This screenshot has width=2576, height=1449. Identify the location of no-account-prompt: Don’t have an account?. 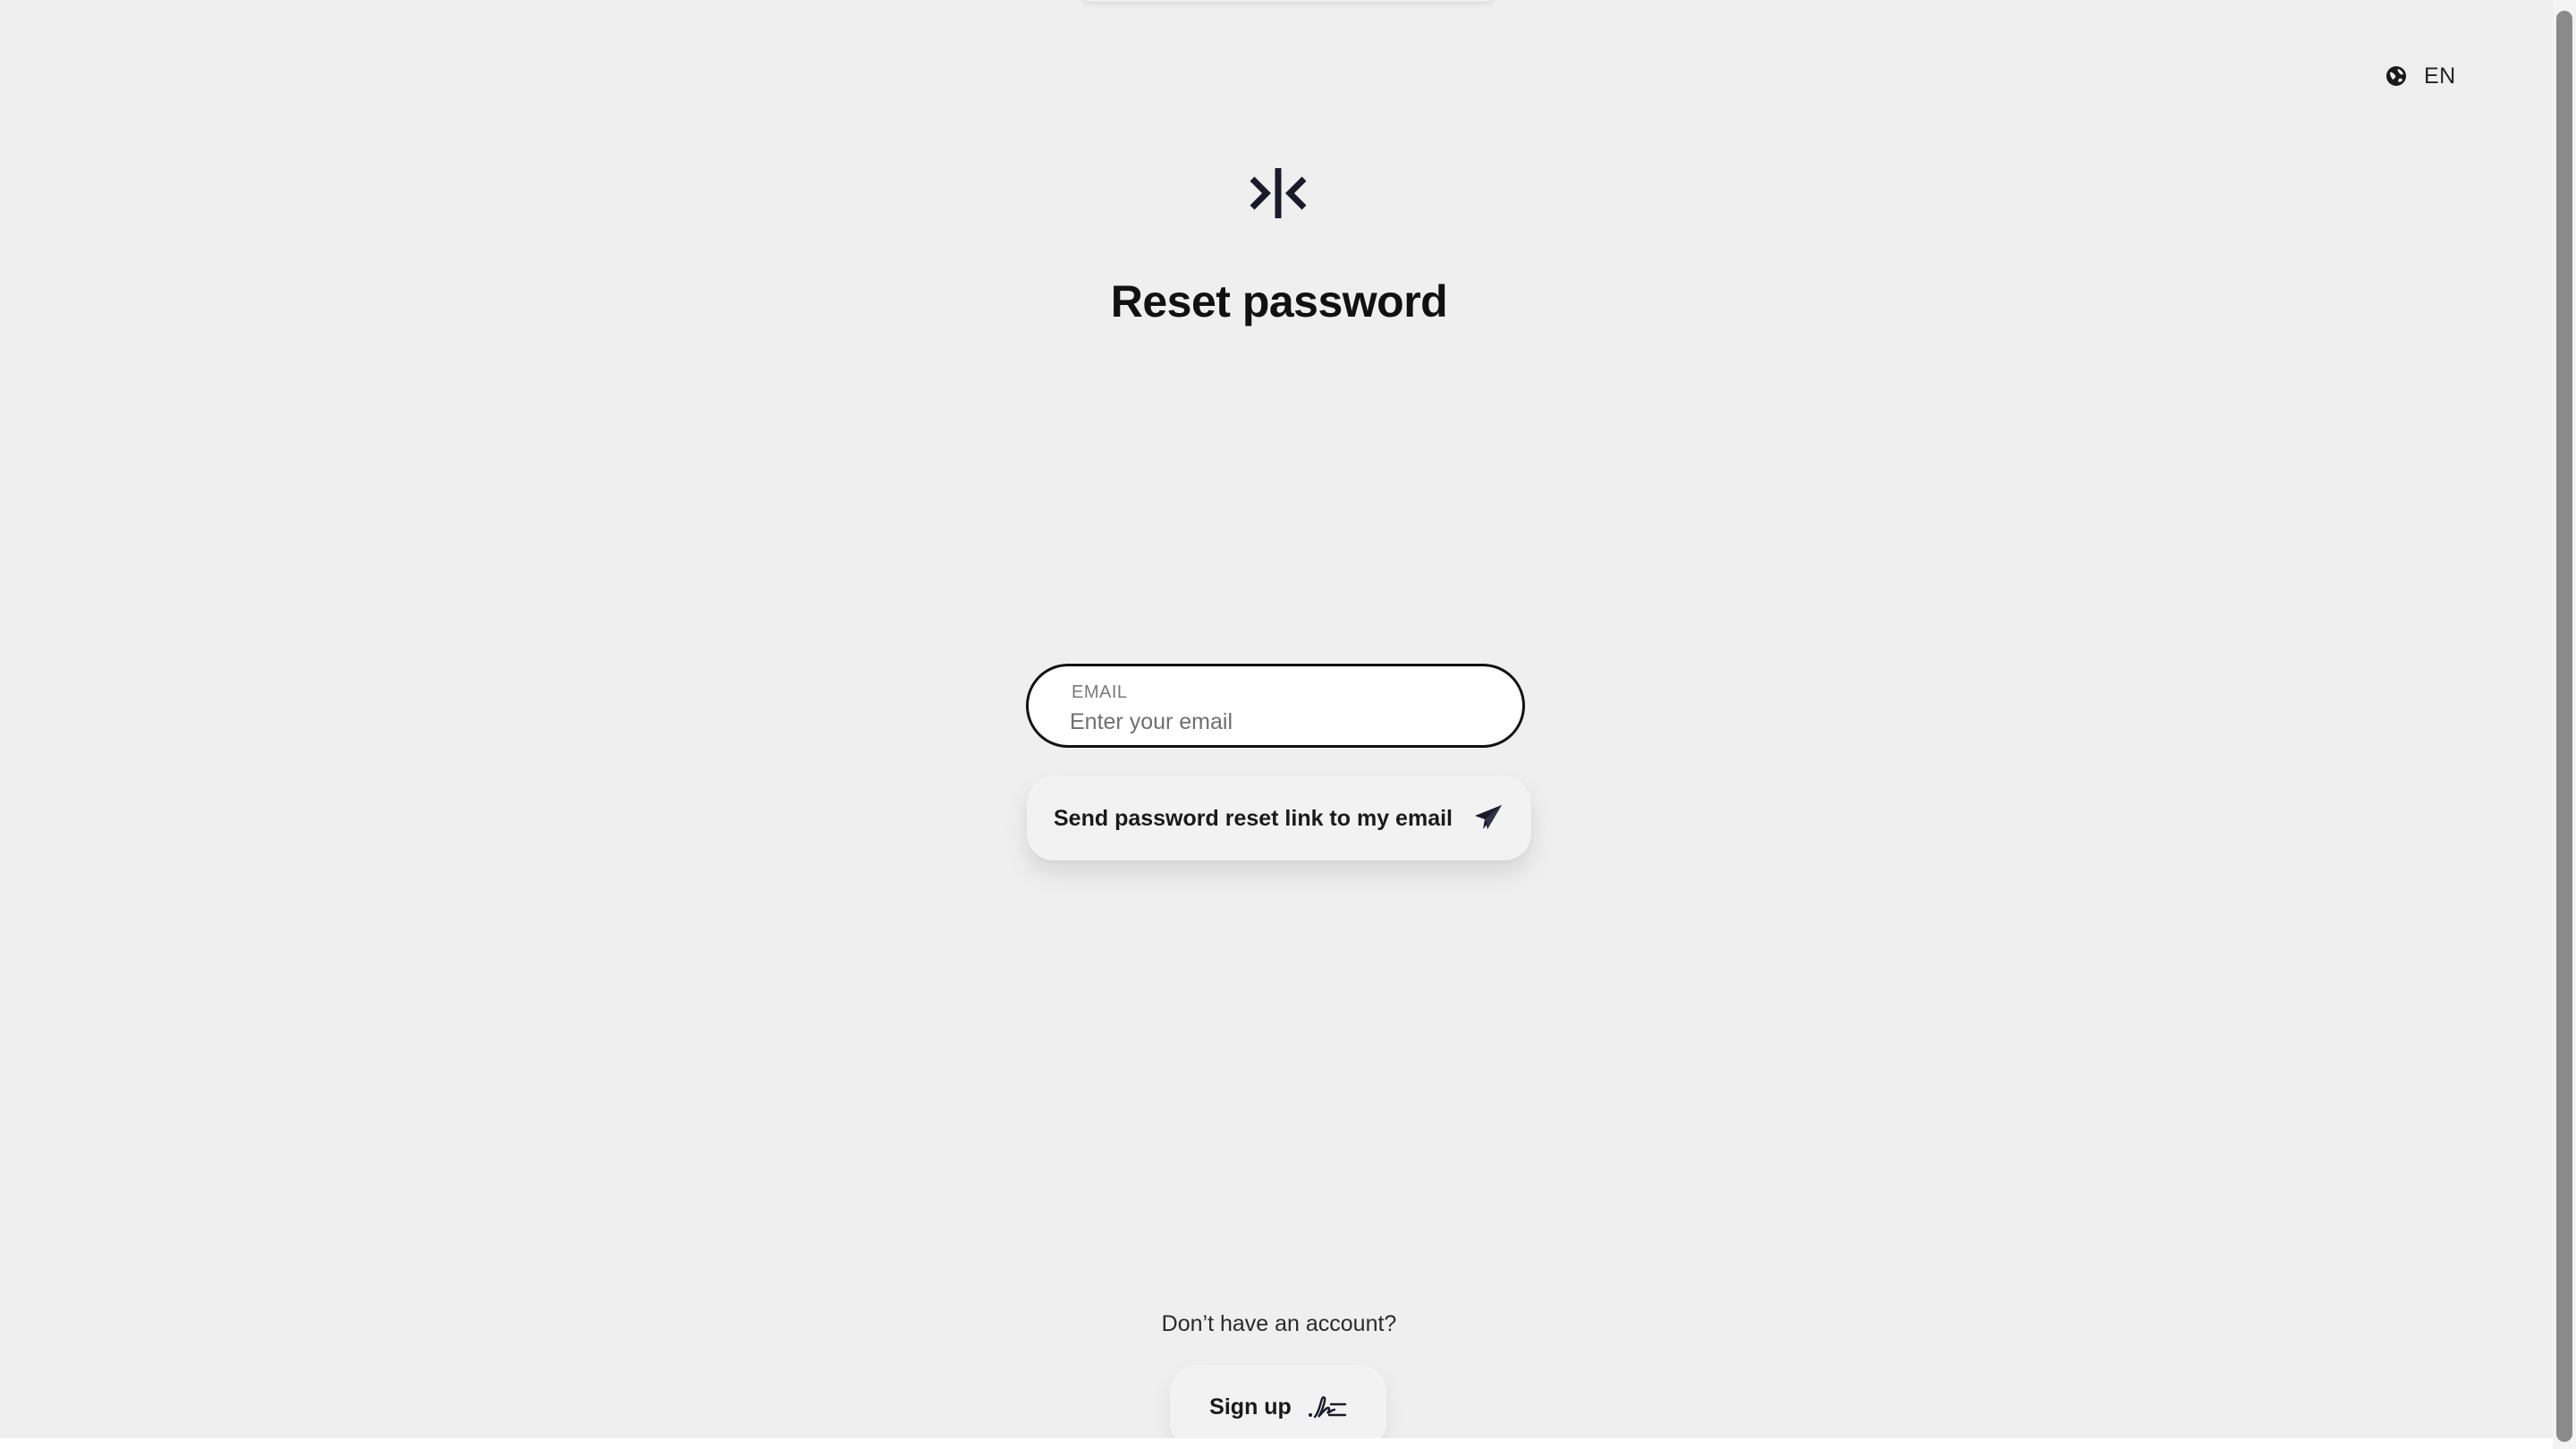
(1279, 1323).